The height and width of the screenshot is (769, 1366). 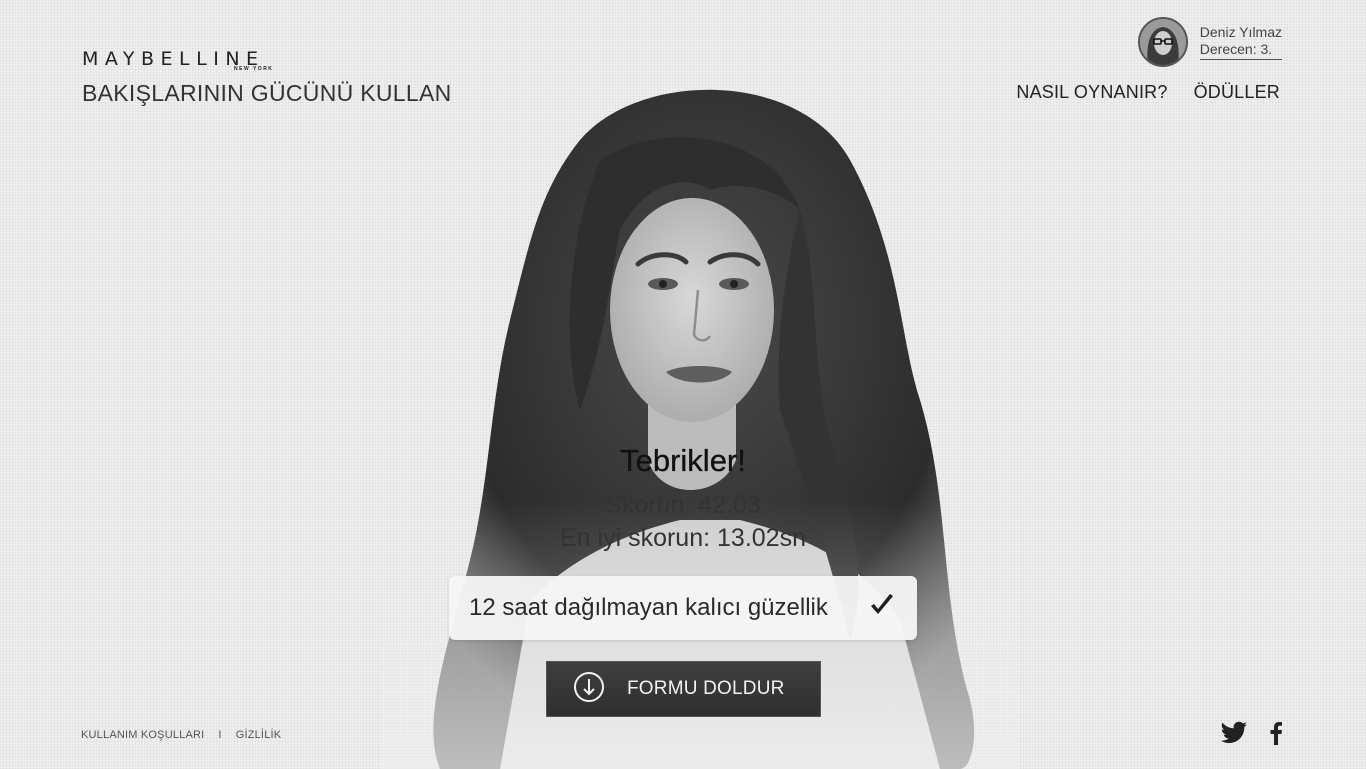 I want to click on avatar, so click(x=1162, y=42).